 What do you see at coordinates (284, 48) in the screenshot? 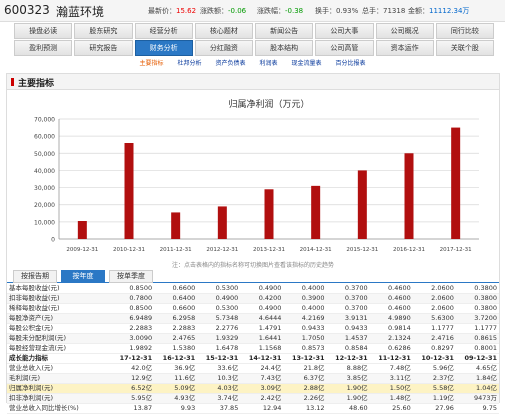
I see `nav-tab-2-5: 股本结构` at bounding box center [284, 48].